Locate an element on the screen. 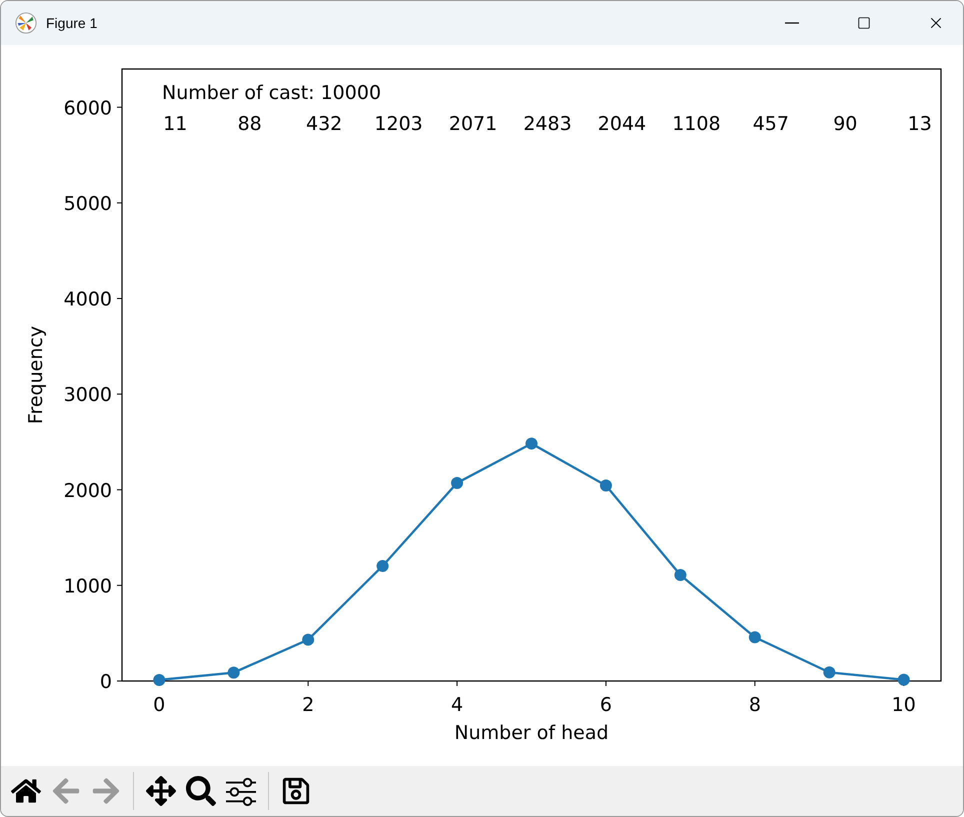 Image resolution: width=964 pixels, height=817 pixels. maximize-icon is located at coordinates (864, 23).